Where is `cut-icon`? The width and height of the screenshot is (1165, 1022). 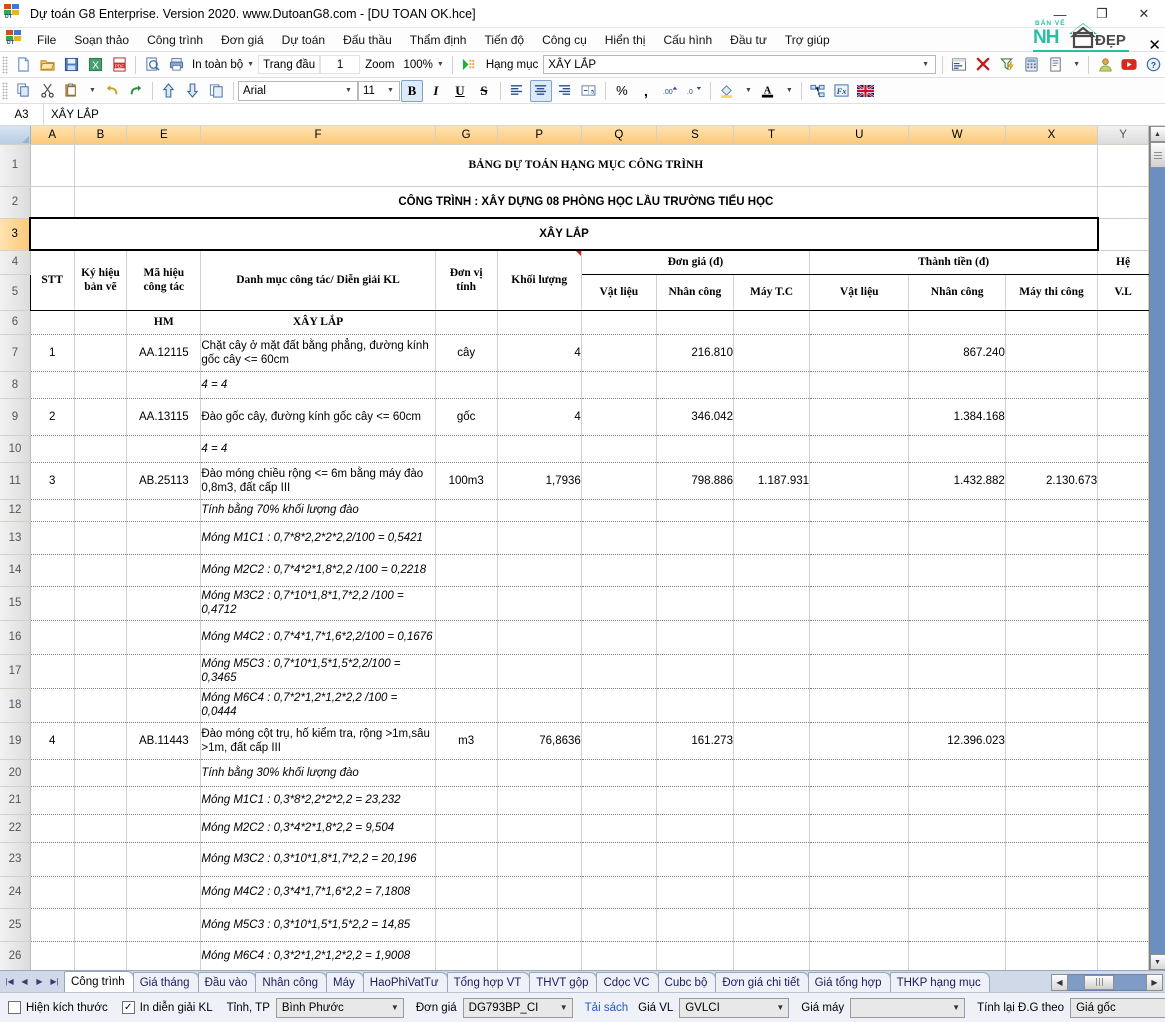 cut-icon is located at coordinates (47, 91).